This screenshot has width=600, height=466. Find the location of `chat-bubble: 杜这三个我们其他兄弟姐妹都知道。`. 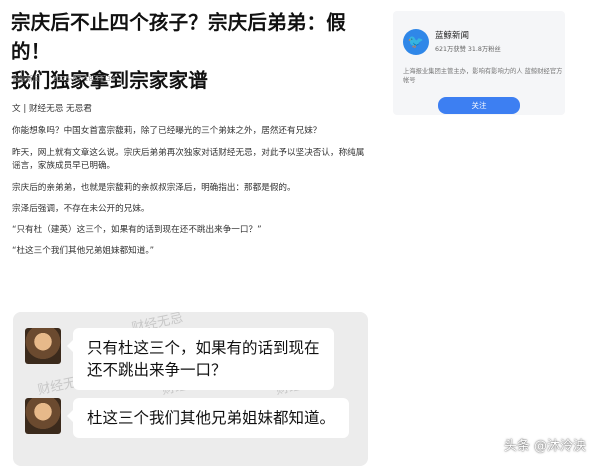

chat-bubble: 杜这三个我们其他兄弟姐妹都知道。 is located at coordinates (208, 418).